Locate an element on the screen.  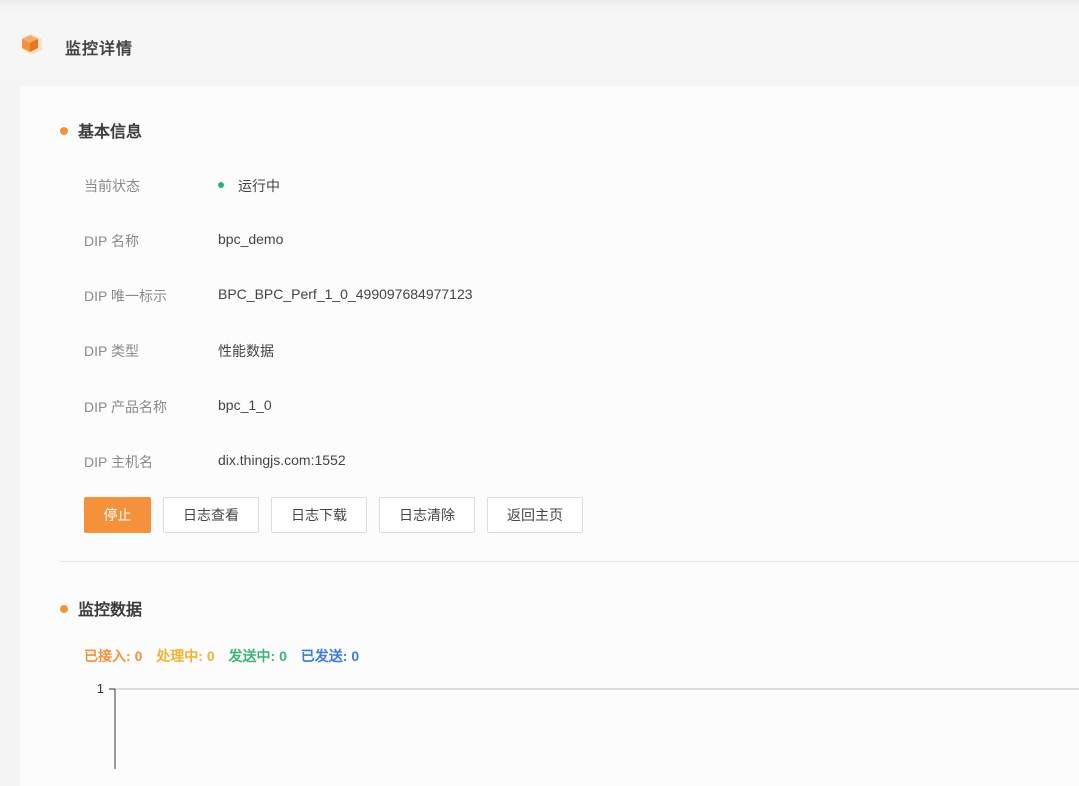
info-label: DIP 产品名称 is located at coordinates (125, 407).